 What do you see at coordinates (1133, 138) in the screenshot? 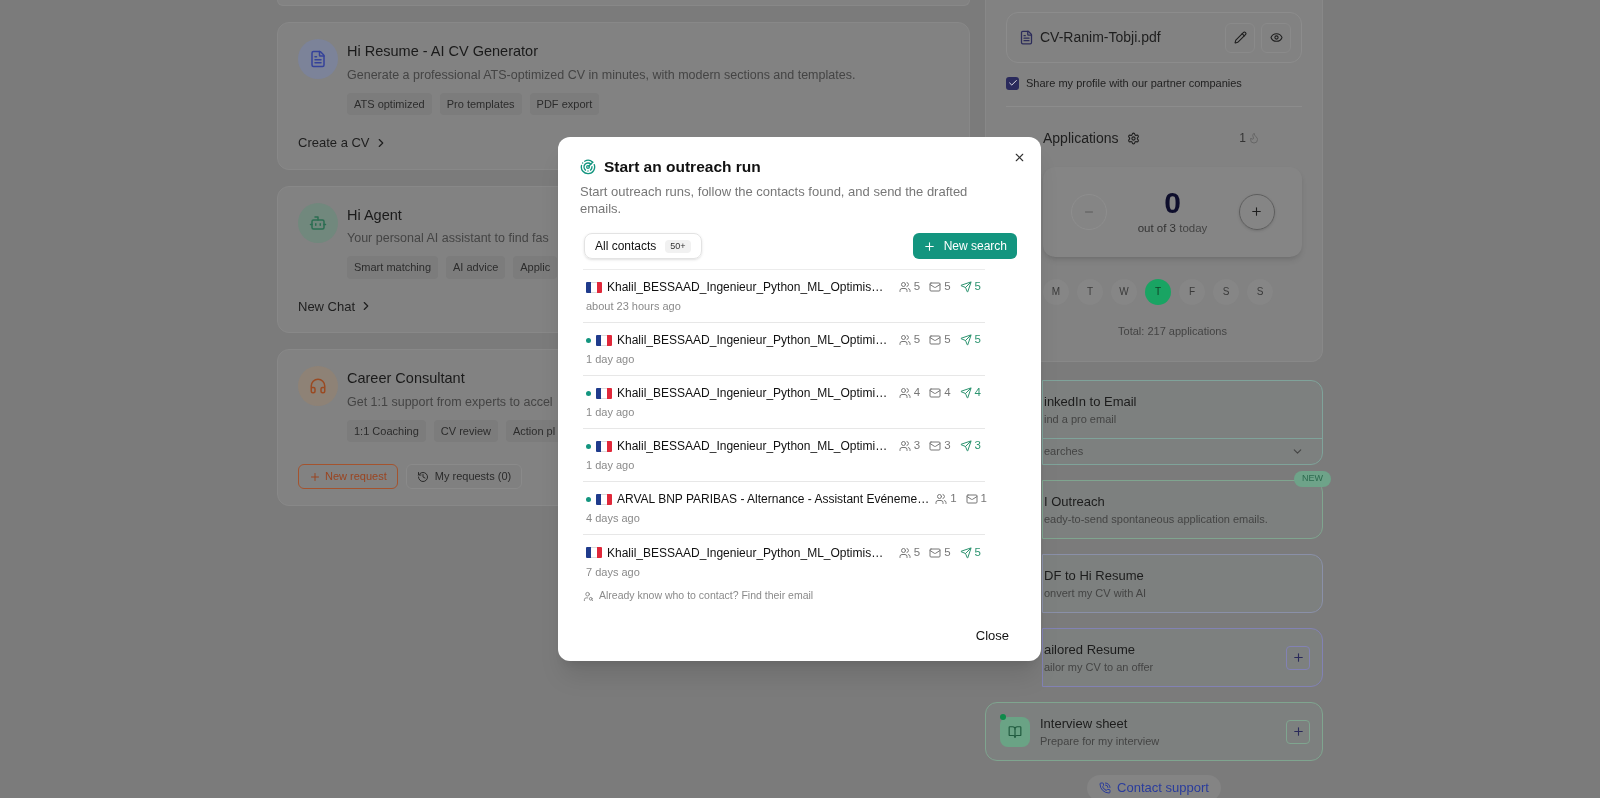
I see `settings-icon` at bounding box center [1133, 138].